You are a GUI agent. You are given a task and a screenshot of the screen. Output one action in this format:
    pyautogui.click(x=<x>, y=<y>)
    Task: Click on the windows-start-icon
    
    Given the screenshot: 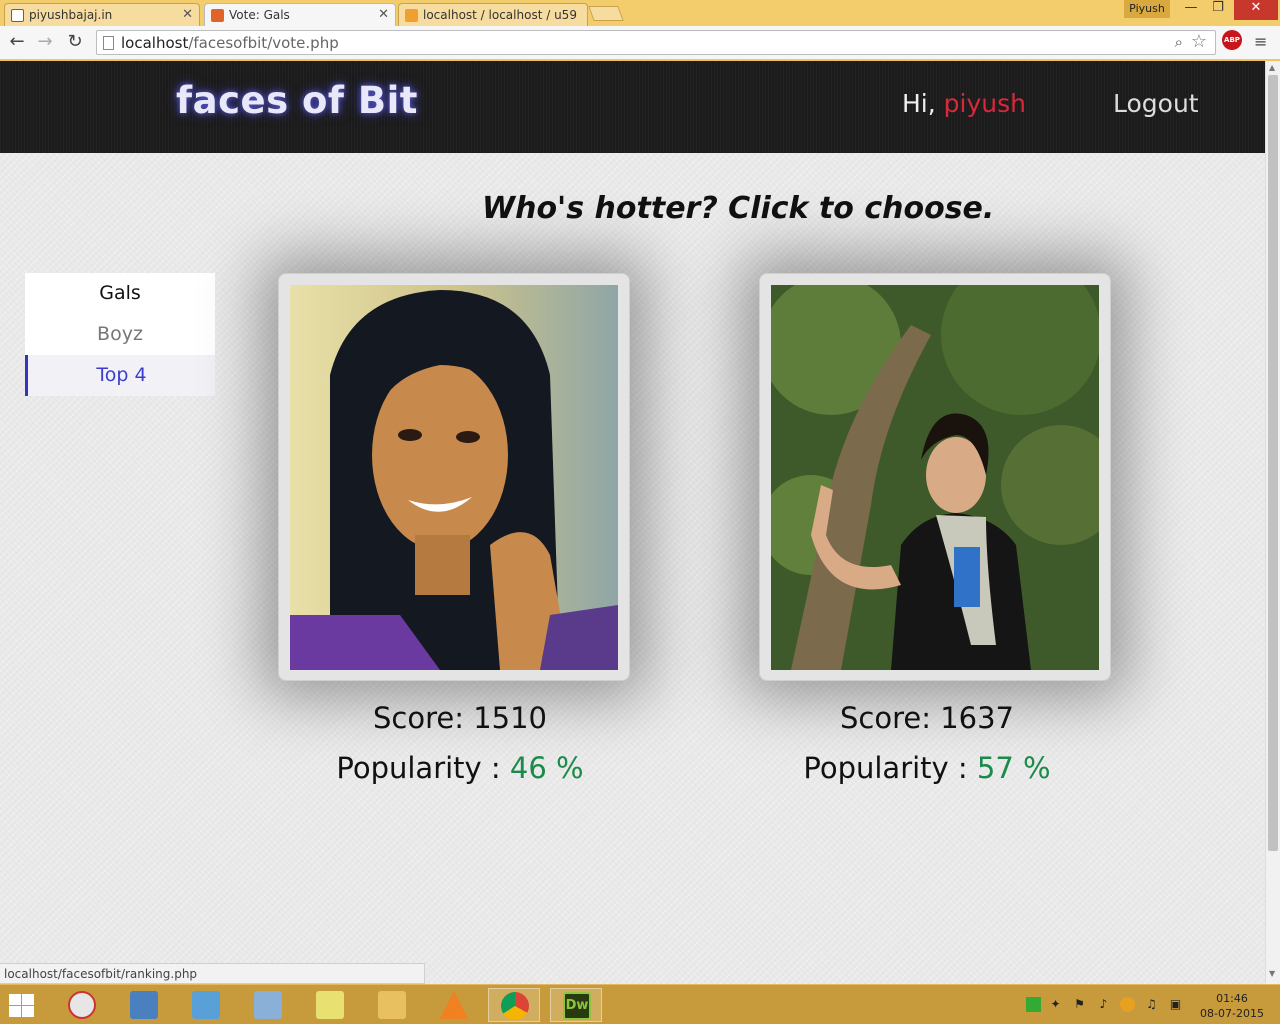 What is the action you would take?
    pyautogui.click(x=22, y=1006)
    